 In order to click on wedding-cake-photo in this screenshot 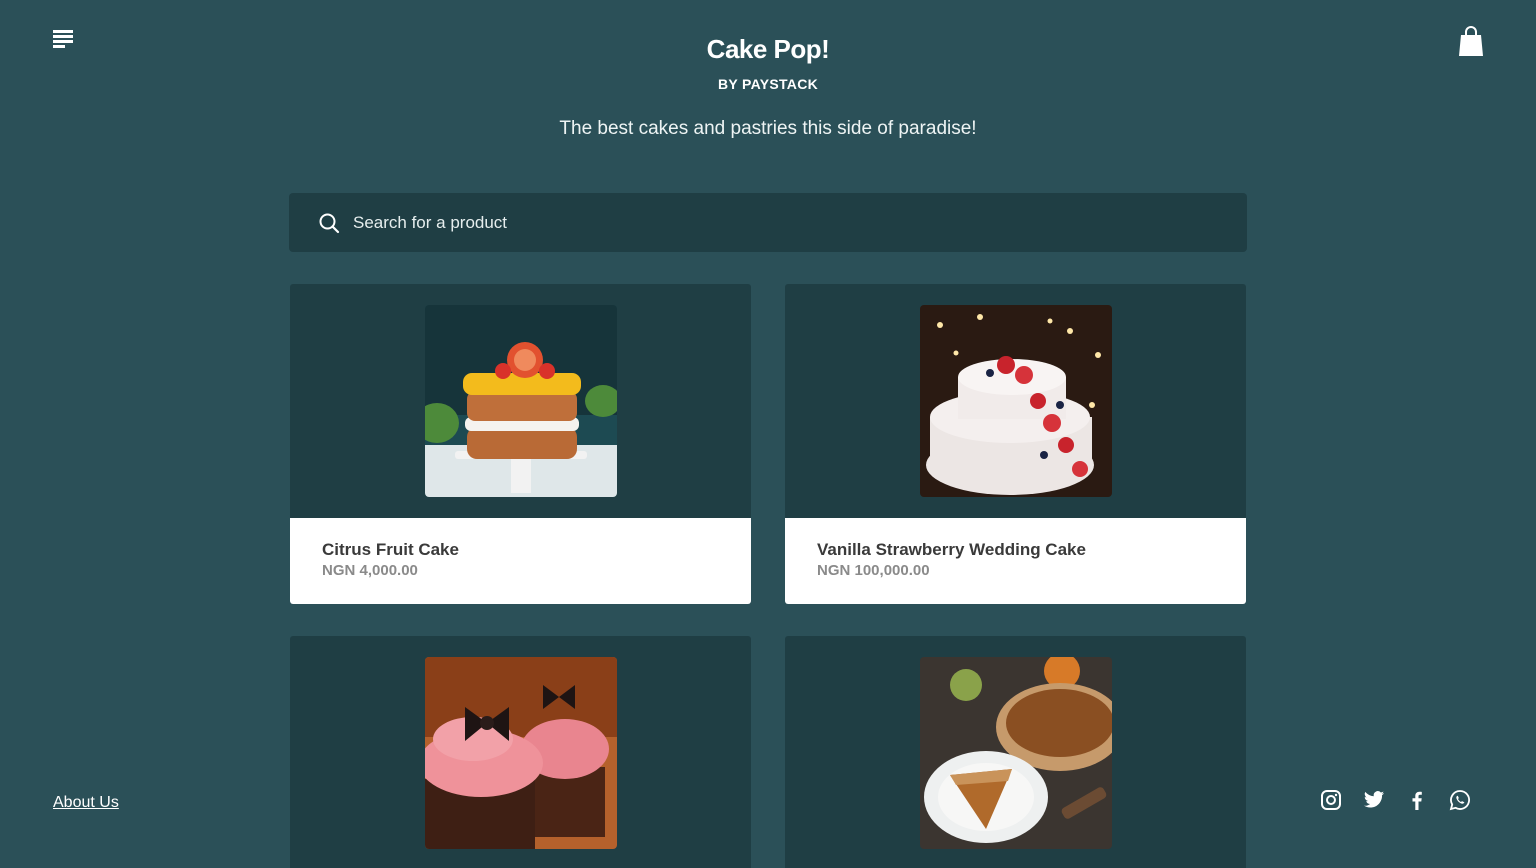, I will do `click(1015, 401)`.